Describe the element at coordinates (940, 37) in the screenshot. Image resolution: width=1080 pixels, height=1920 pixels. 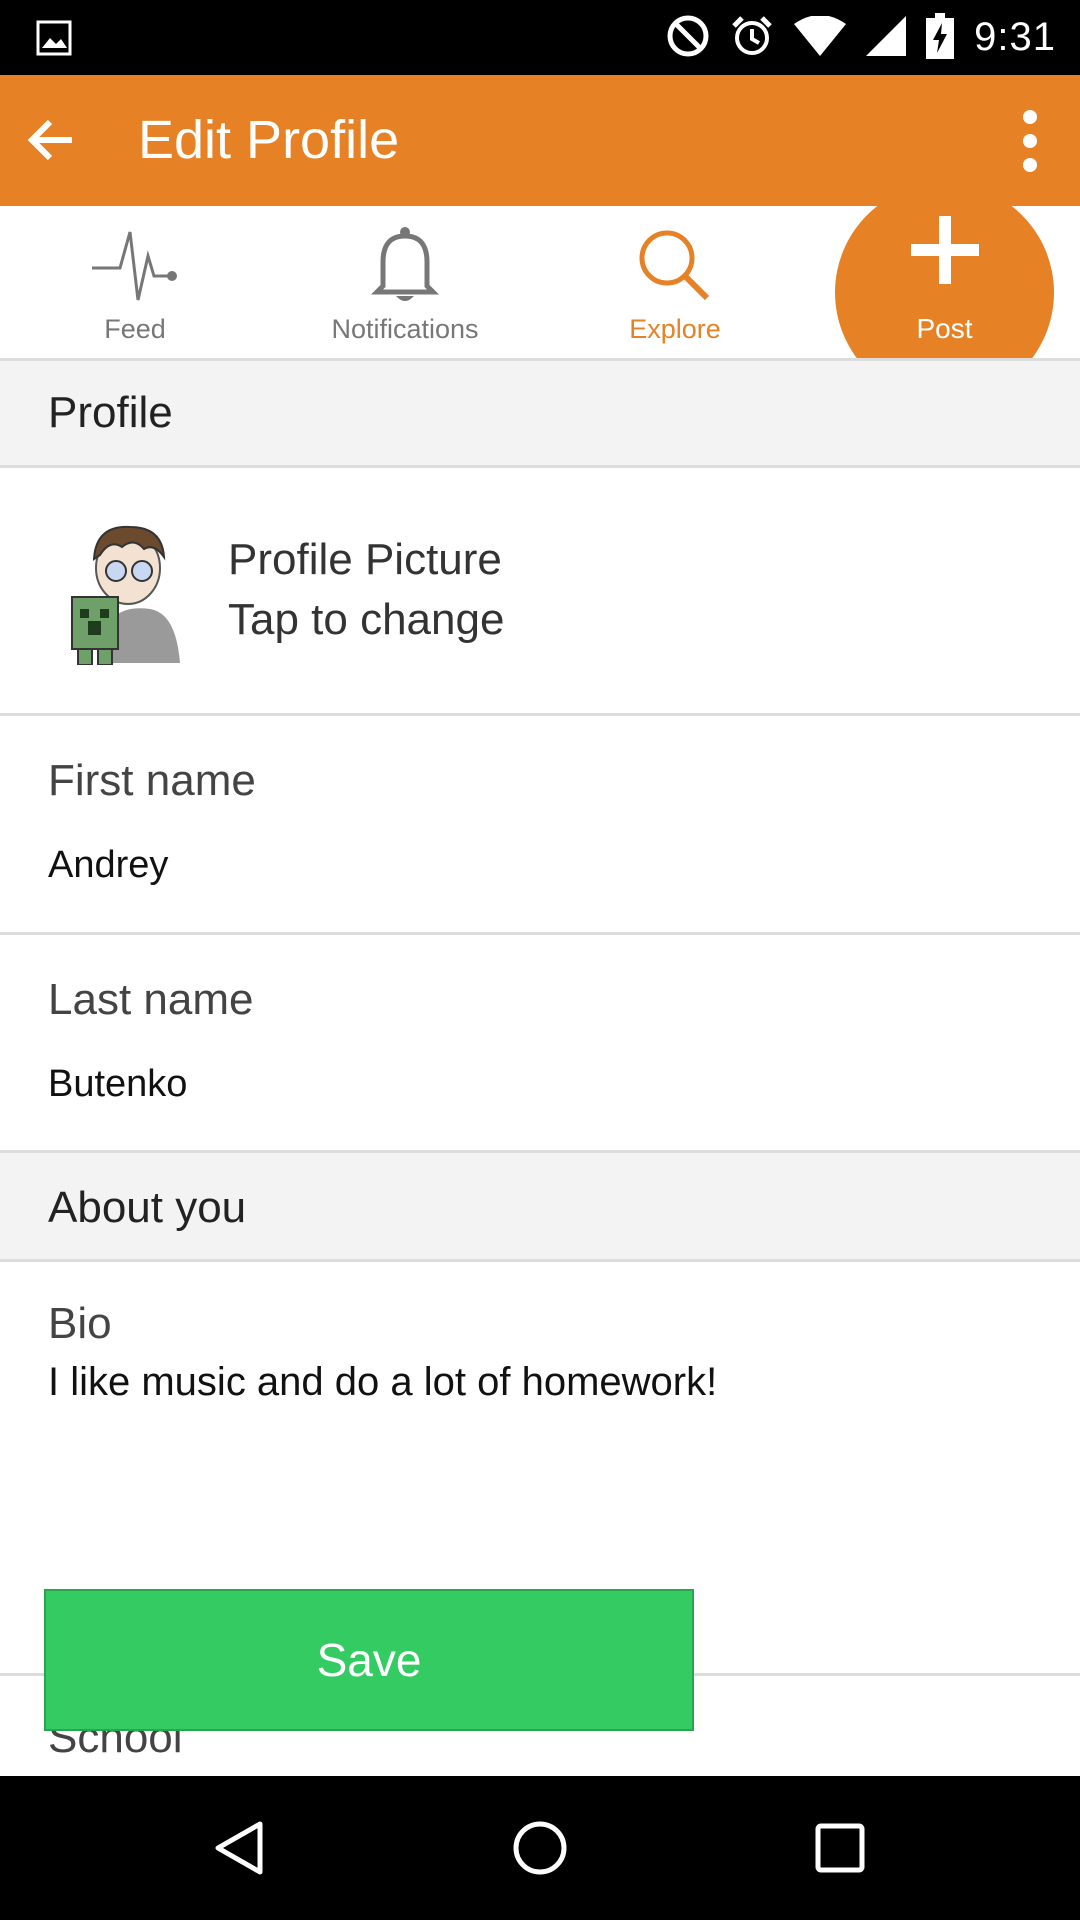
I see `battery-charging-icon` at that location.